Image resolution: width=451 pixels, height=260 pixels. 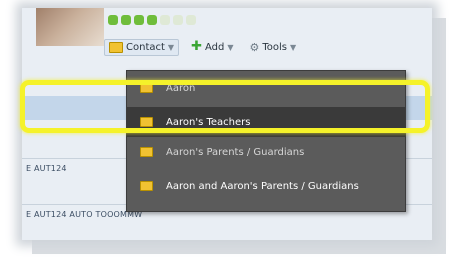 I want to click on background-row-text: E AUT124, so click(x=46, y=168).